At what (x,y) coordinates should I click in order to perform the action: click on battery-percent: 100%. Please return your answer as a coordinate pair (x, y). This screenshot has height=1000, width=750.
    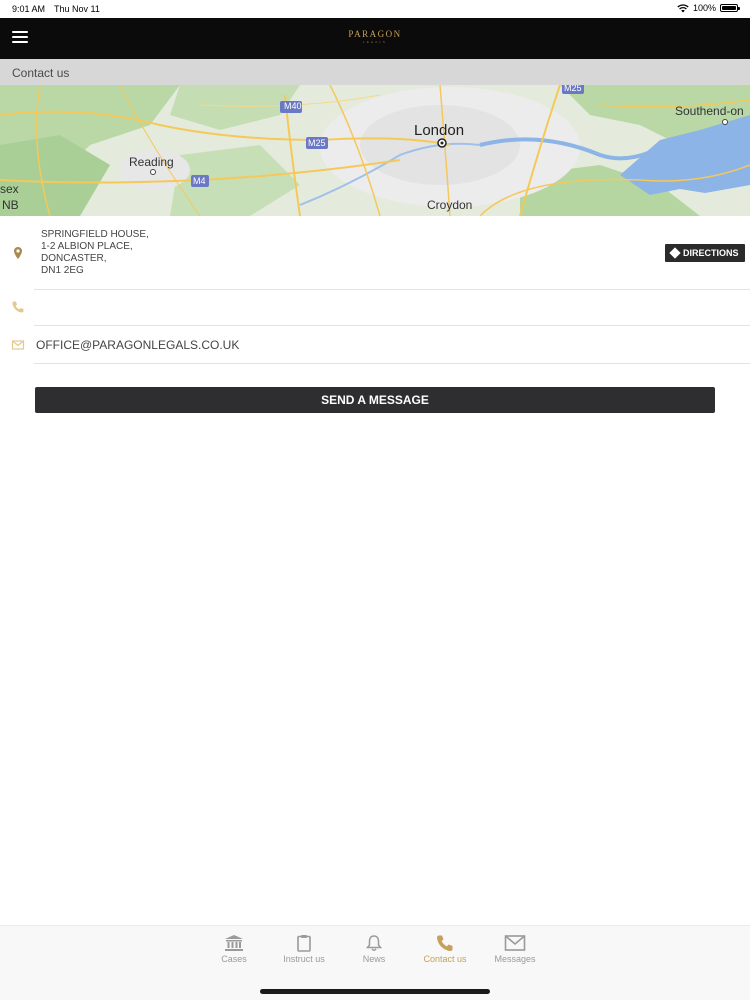
    Looking at the image, I should click on (704, 8).